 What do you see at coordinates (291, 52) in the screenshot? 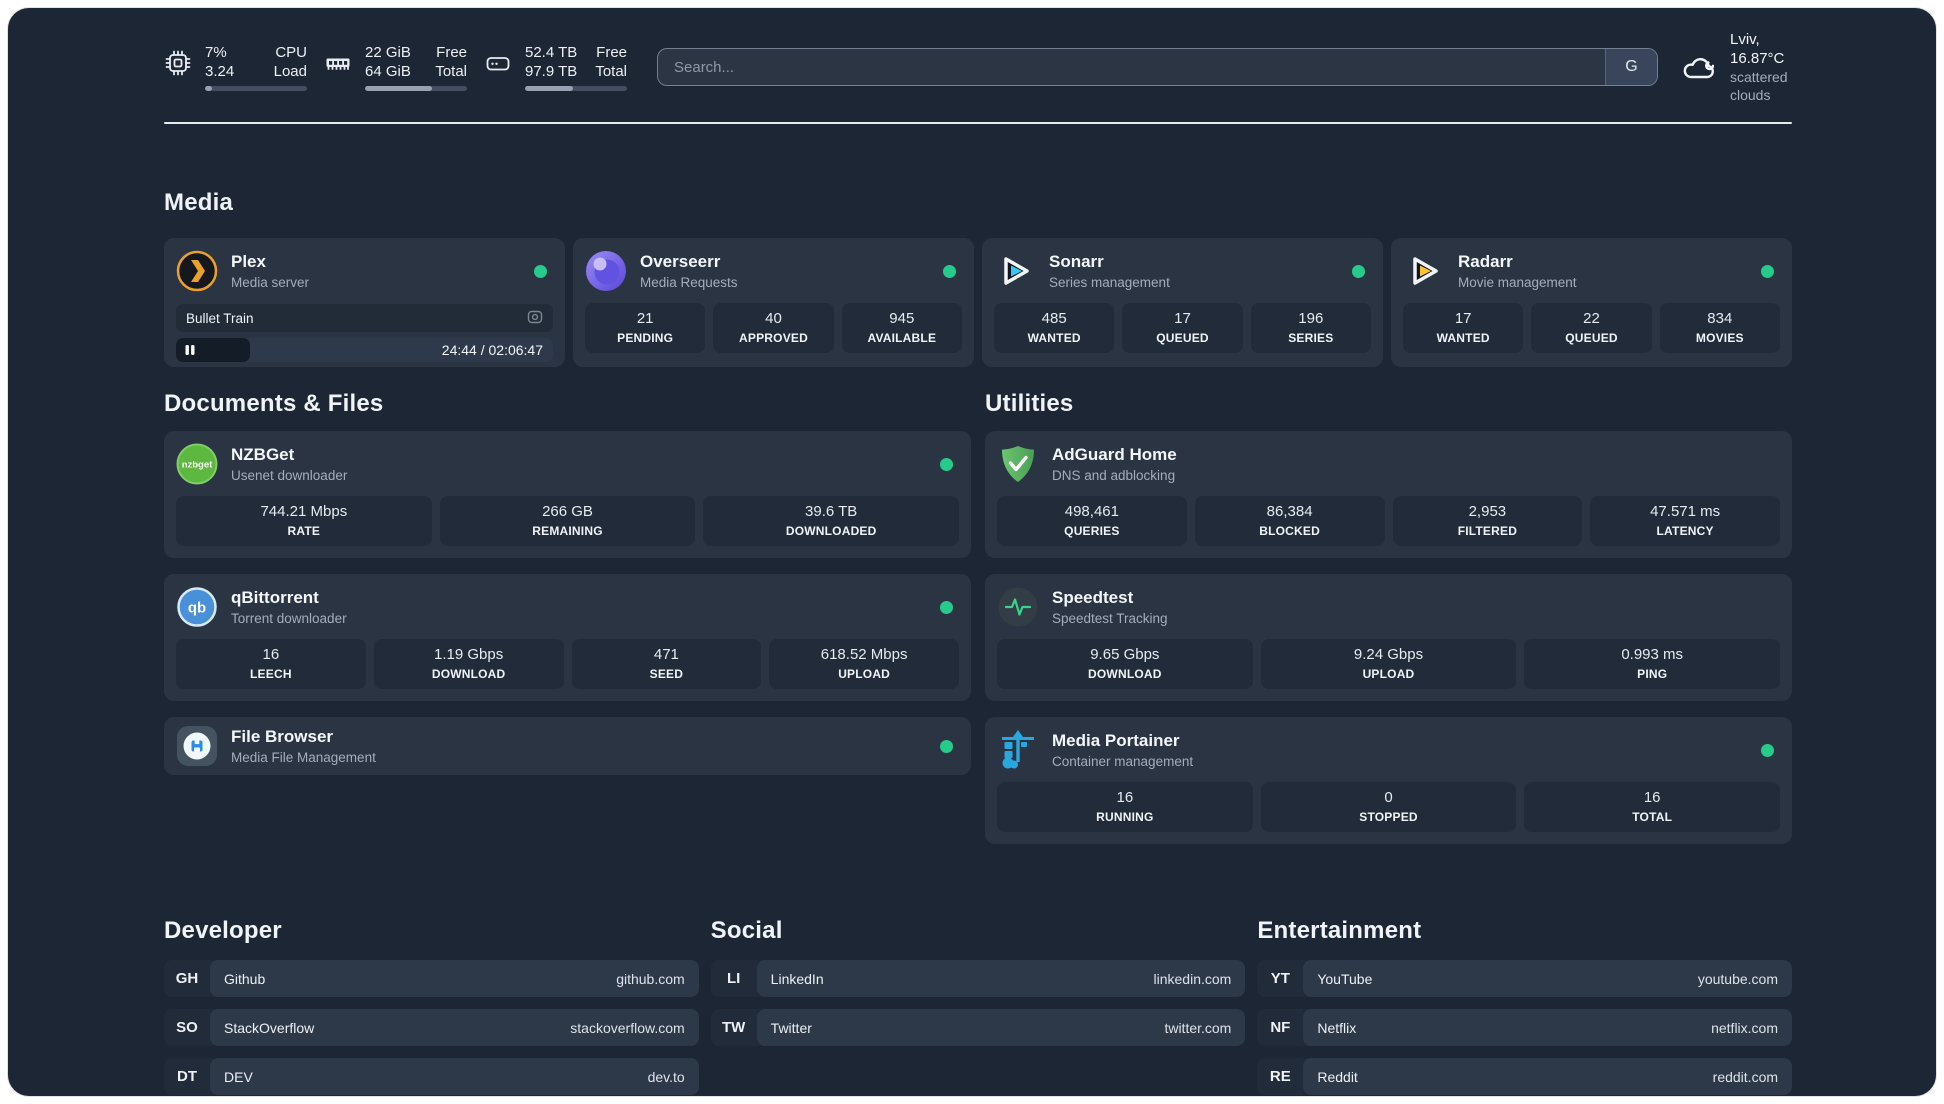
I see `metric-label: CPU` at bounding box center [291, 52].